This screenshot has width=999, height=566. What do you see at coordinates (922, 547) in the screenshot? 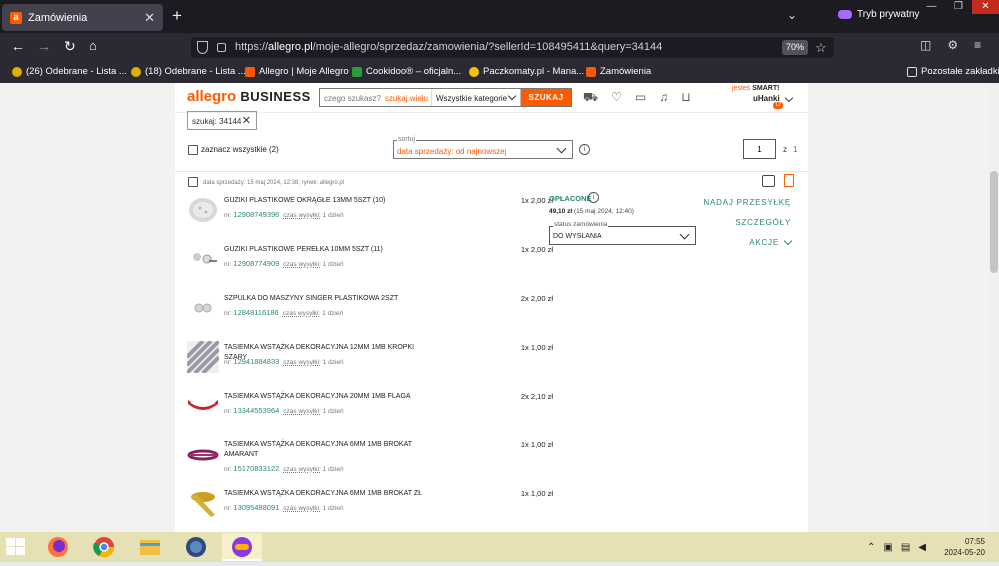
I see `volume-icon: ◀` at bounding box center [922, 547].